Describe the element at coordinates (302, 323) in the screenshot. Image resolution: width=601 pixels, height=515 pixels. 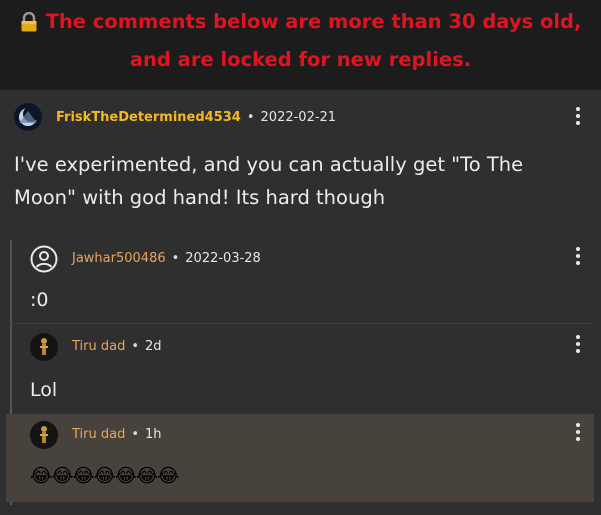
I see `divider` at that location.